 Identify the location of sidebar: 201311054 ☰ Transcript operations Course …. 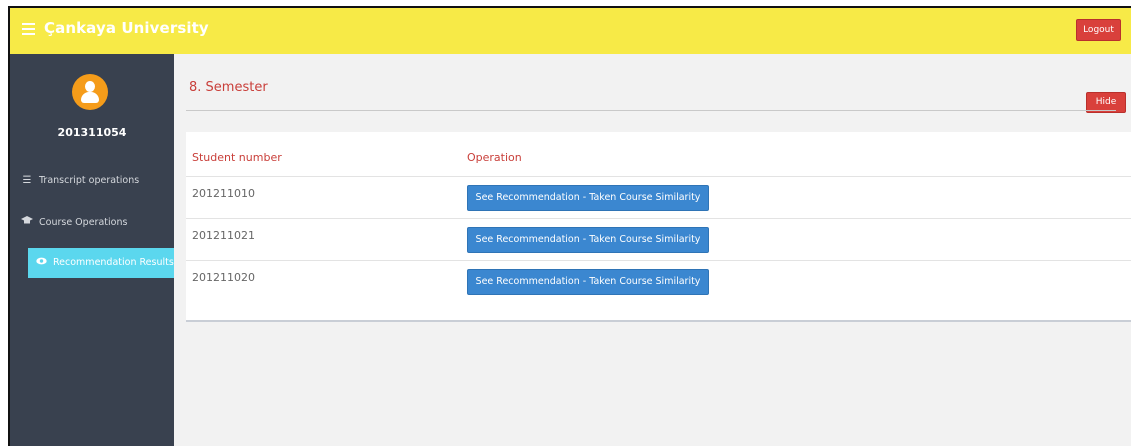
(92, 250).